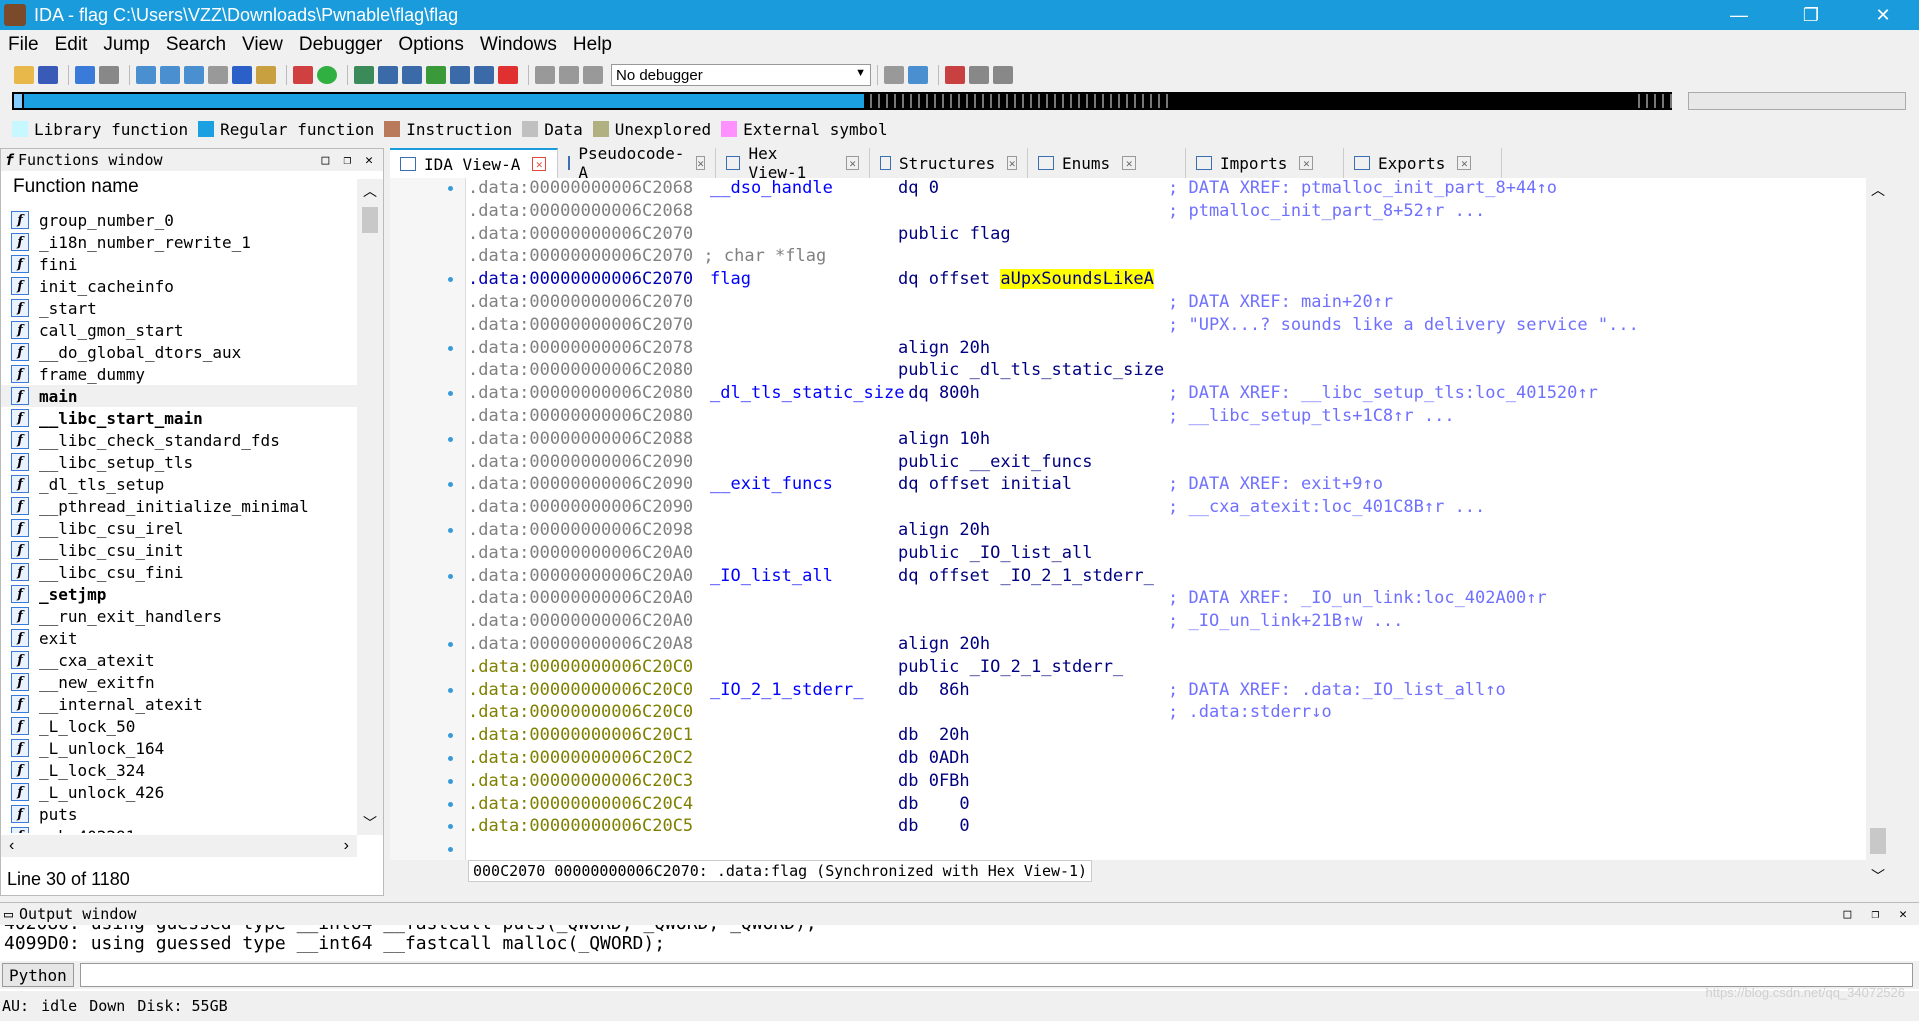 This screenshot has height=1022, width=1919. What do you see at coordinates (179, 846) in the screenshot?
I see `functions-horizontal-scrollbar: ‹ ›` at bounding box center [179, 846].